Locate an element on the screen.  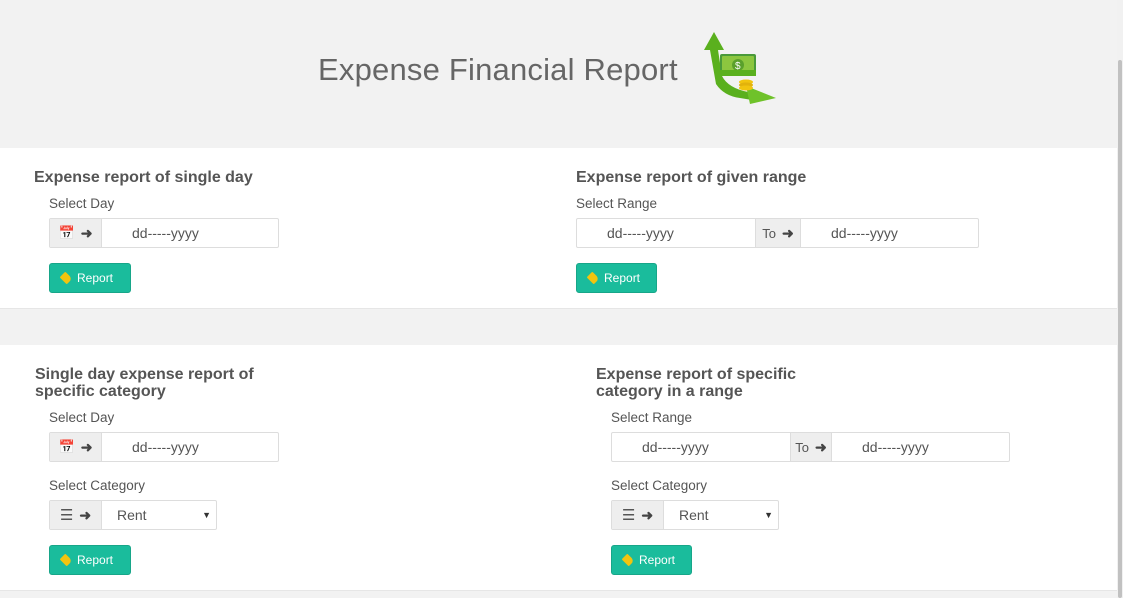
category-range-select-group: ☰ ➜ Rent ▼ is located at coordinates (695, 515).